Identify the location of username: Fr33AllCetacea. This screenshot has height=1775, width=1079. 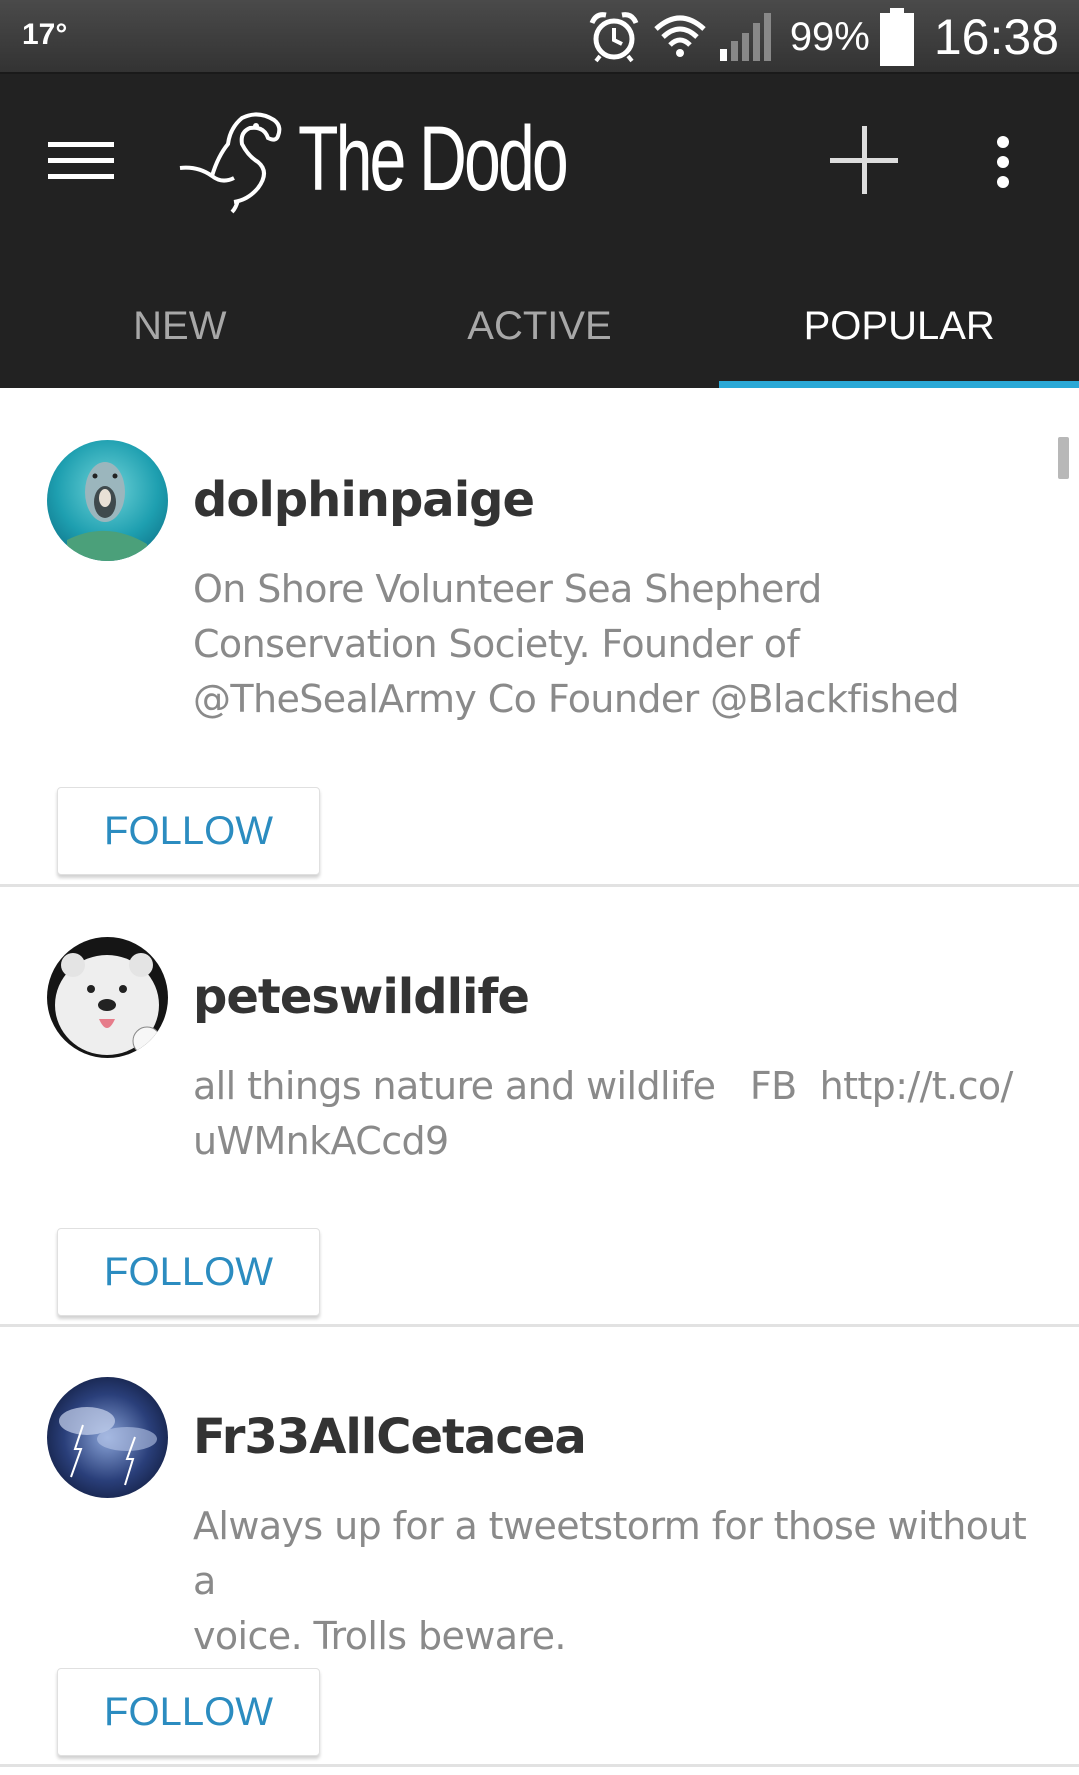
(390, 1437).